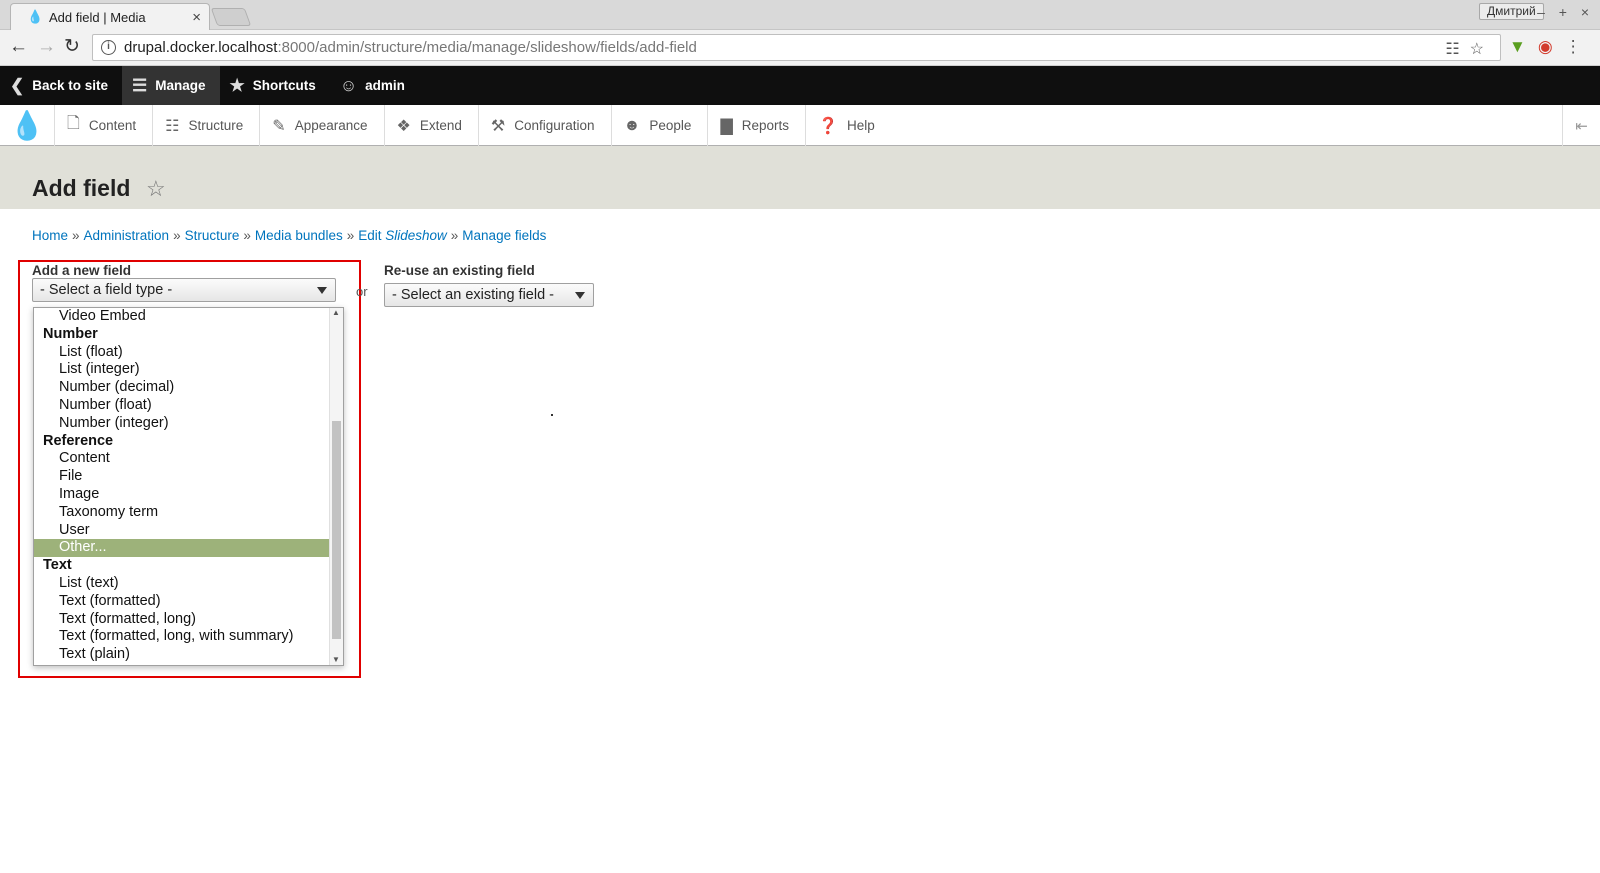 The height and width of the screenshot is (873, 1600). Describe the element at coordinates (182, 353) in the screenshot. I see `dropdown-option: List (float)` at that location.